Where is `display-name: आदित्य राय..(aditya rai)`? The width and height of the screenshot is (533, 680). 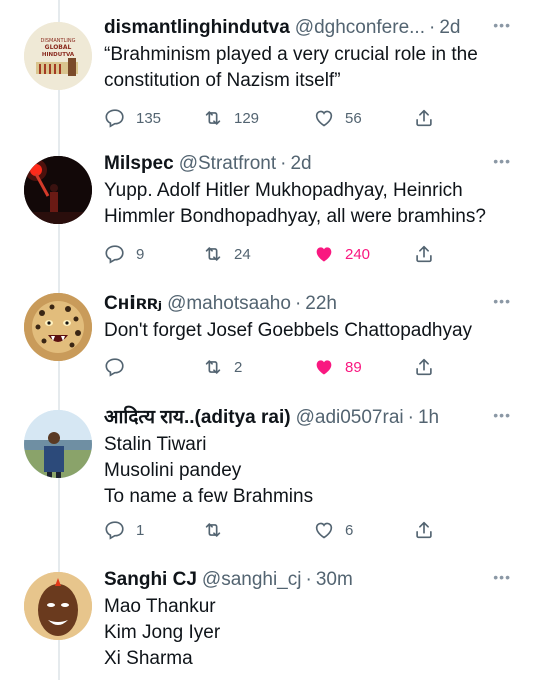 display-name: आदित्य राय..(aditya rai) is located at coordinates (197, 418).